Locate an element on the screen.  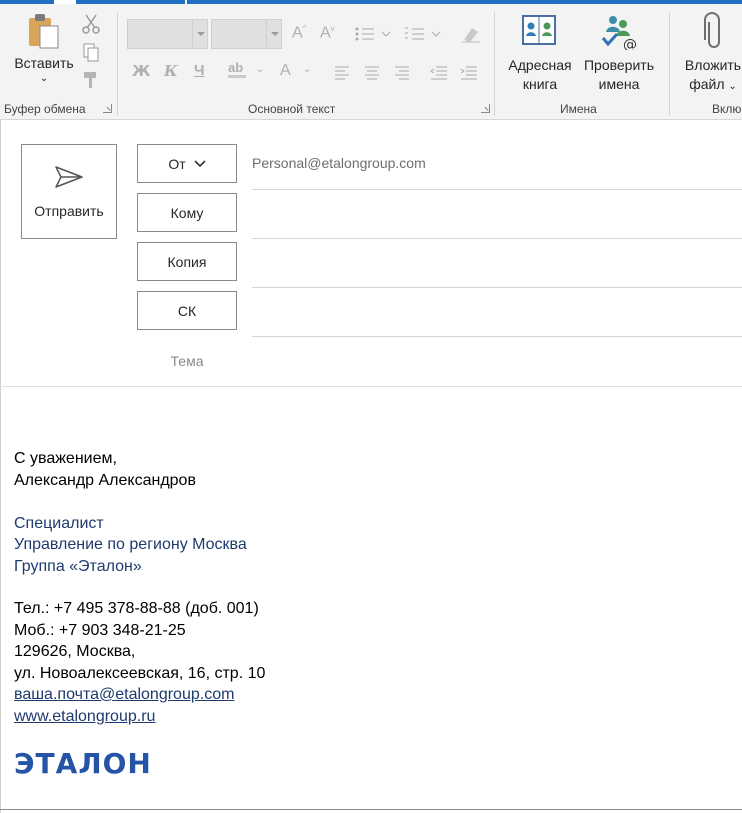
cut-icon is located at coordinates (91, 24).